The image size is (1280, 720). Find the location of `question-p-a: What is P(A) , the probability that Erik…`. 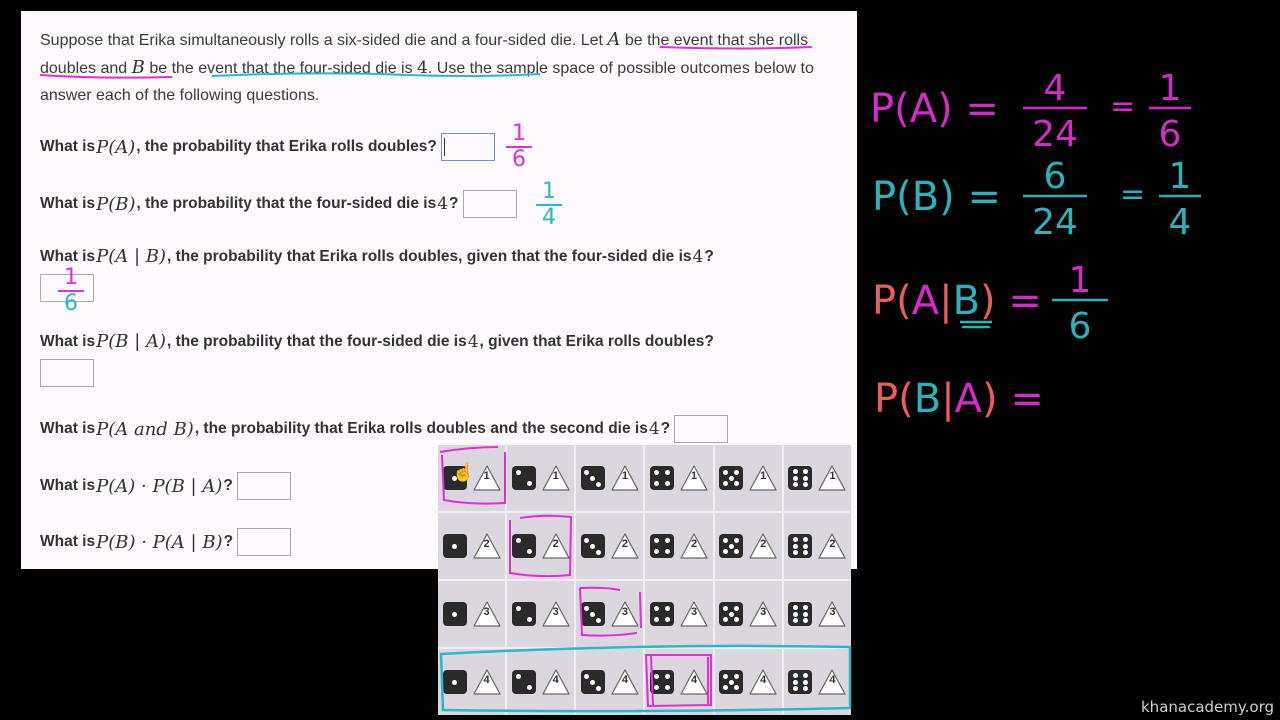

question-p-a: What is P(A) , the probability that Erik… is located at coordinates (267, 147).